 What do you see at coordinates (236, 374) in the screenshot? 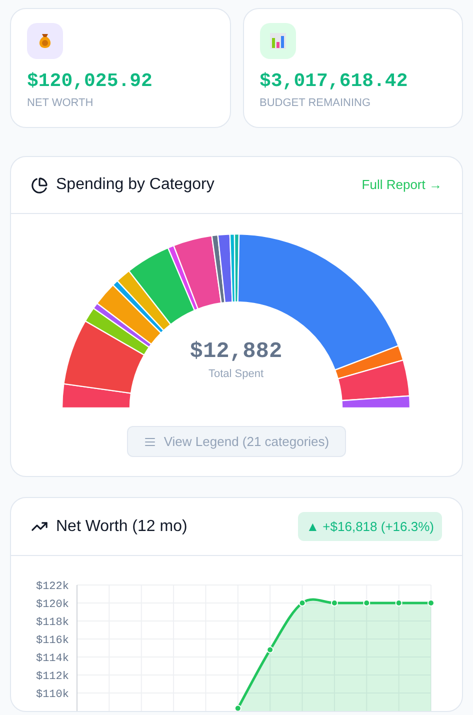
I see `total-caption: Total Spent` at bounding box center [236, 374].